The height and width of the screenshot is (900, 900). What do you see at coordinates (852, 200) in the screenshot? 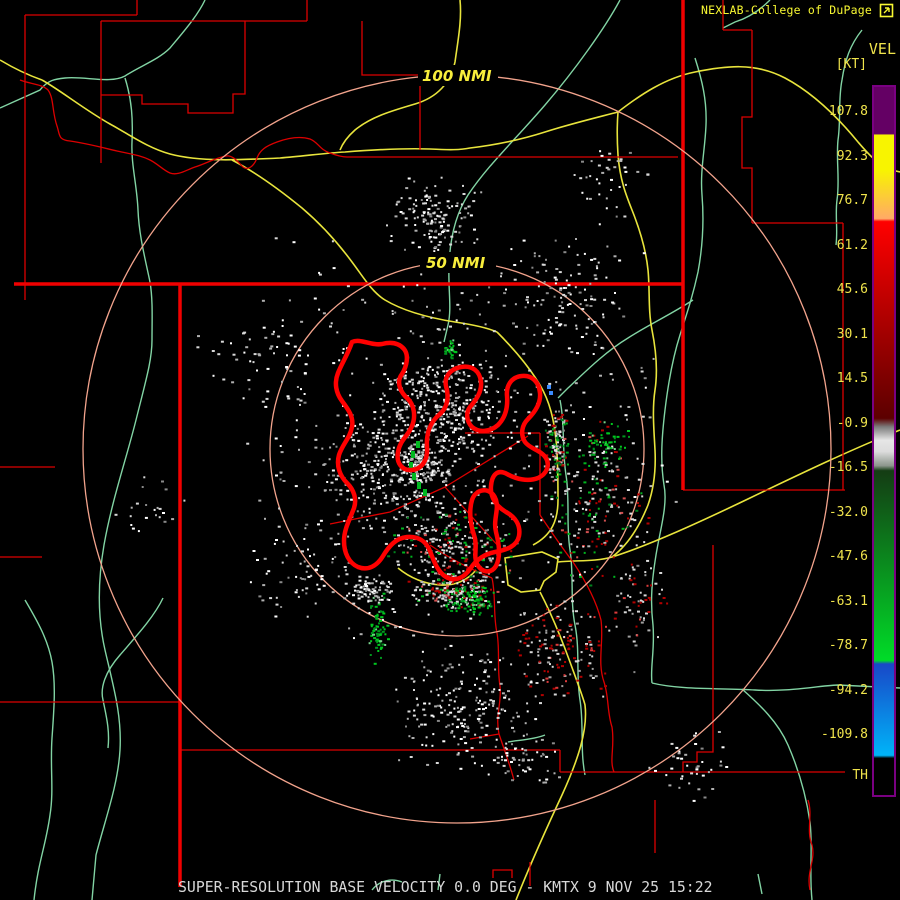
I see `colorbar-tick: 76.7` at bounding box center [852, 200].